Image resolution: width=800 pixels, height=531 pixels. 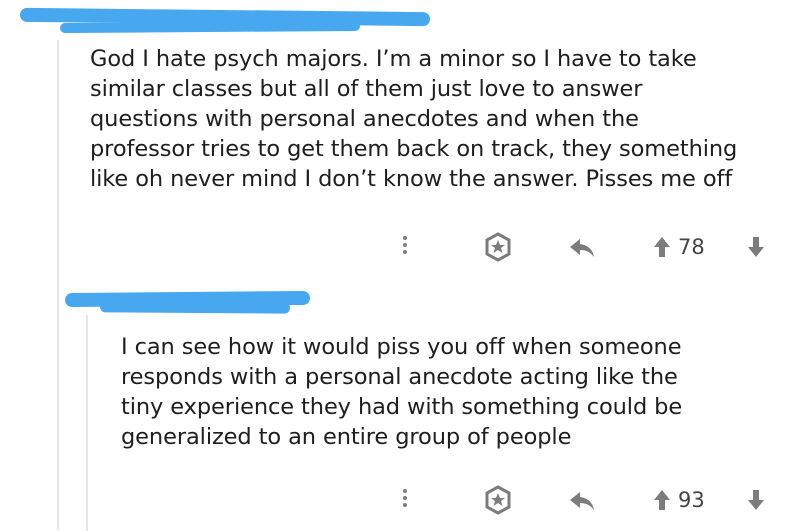 I want to click on comment-actions: 78, so click(x=590, y=247).